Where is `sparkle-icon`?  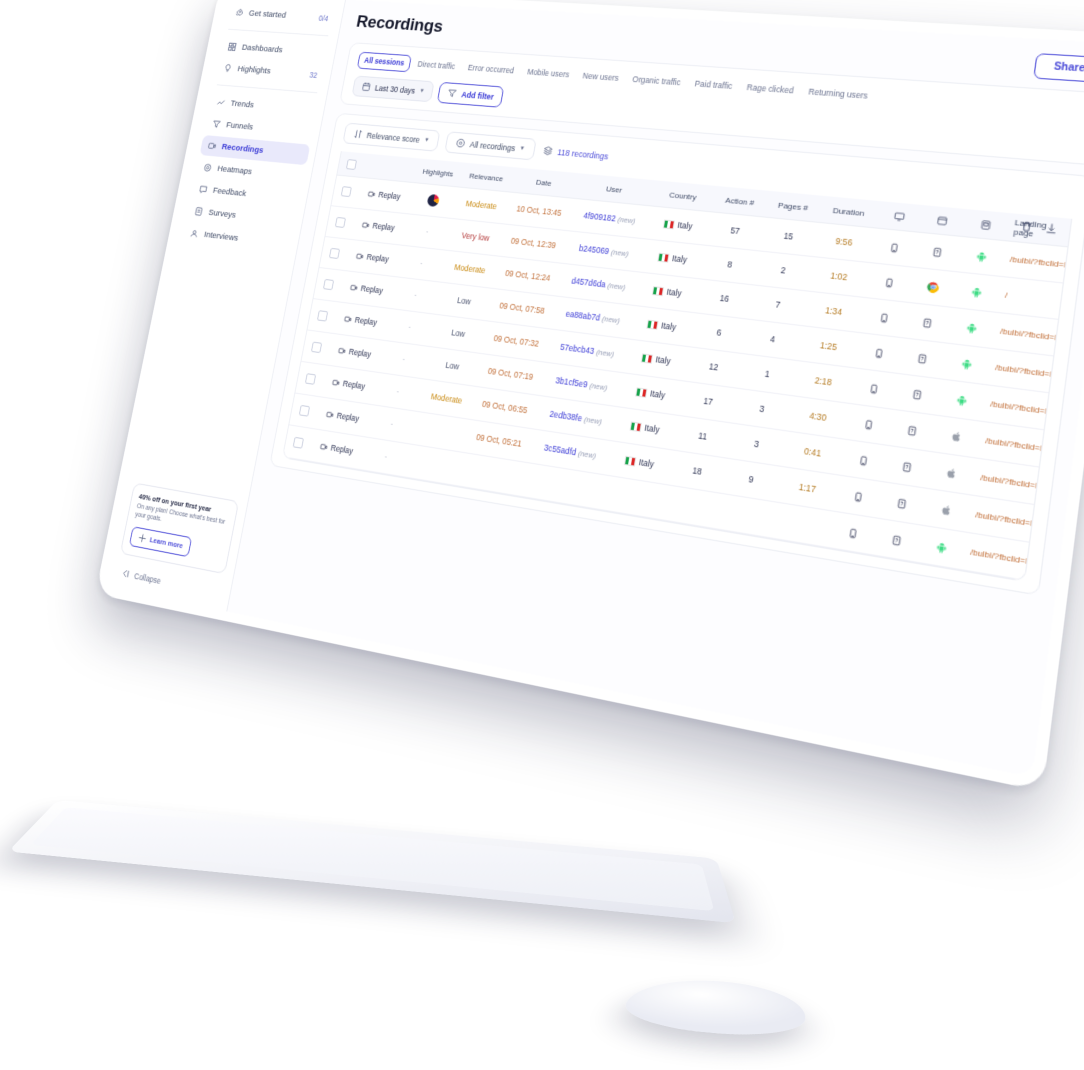 sparkle-icon is located at coordinates (142, 538).